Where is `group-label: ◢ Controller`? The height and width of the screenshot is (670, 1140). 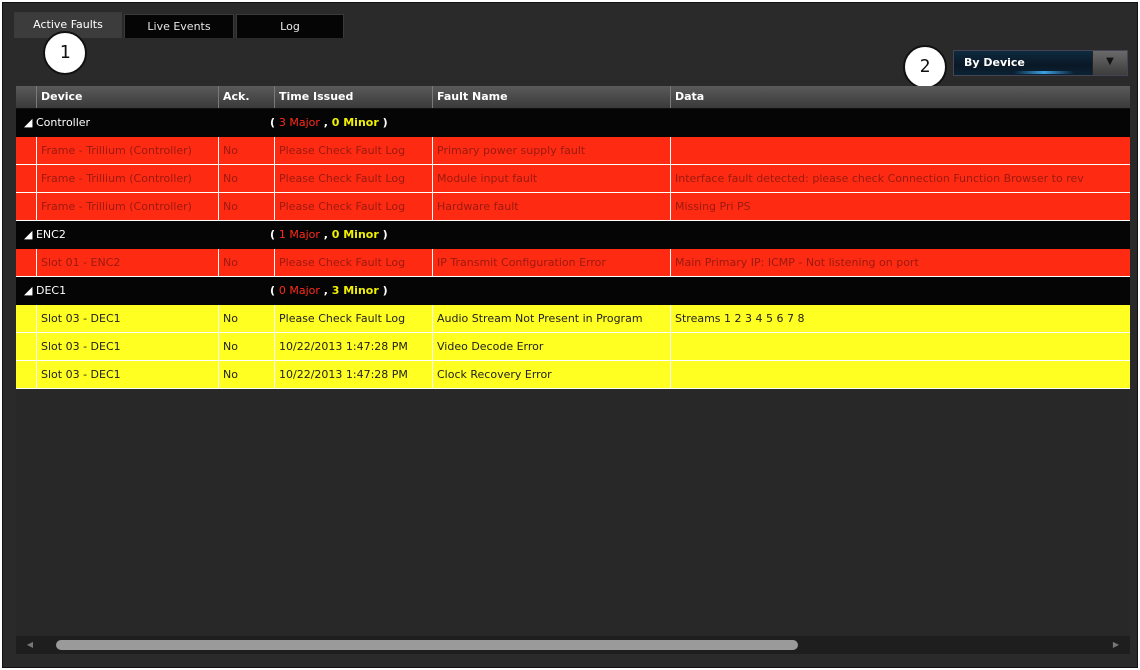 group-label: ◢ Controller is located at coordinates (57, 122).